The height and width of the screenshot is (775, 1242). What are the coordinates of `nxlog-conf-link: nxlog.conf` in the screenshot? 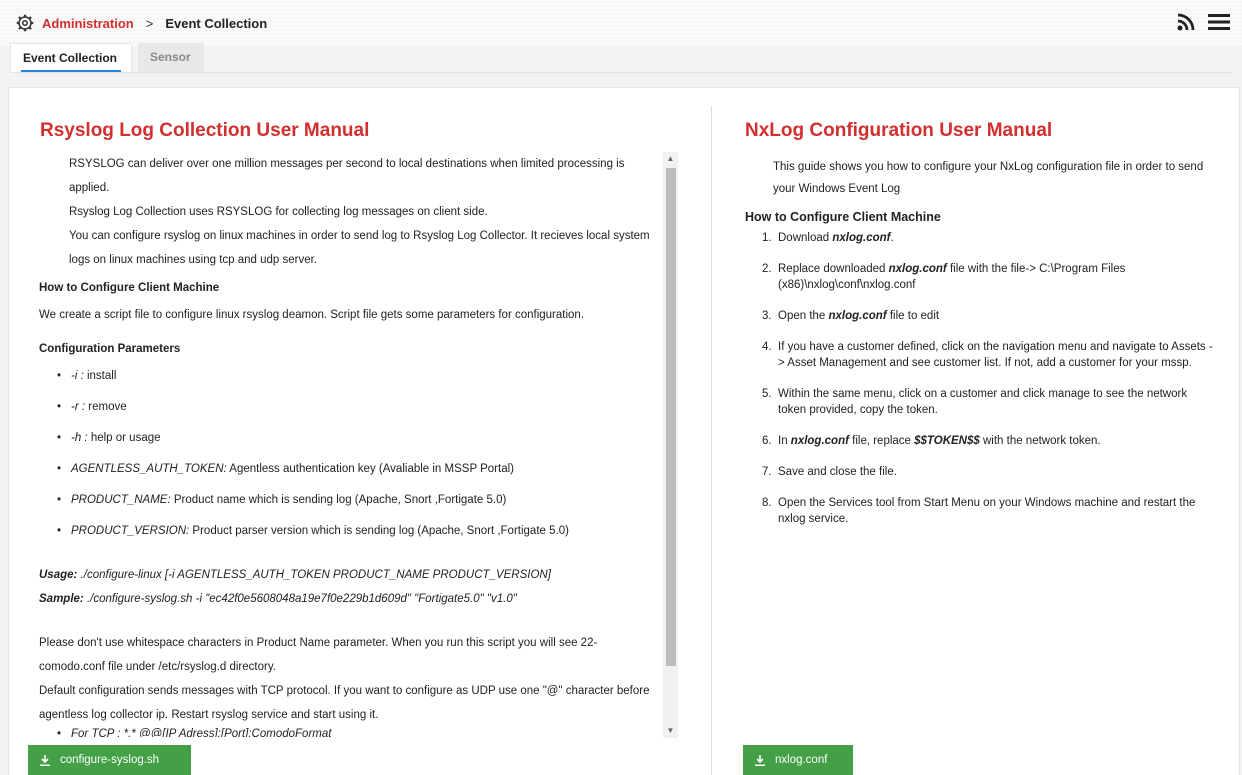 It's located at (861, 238).